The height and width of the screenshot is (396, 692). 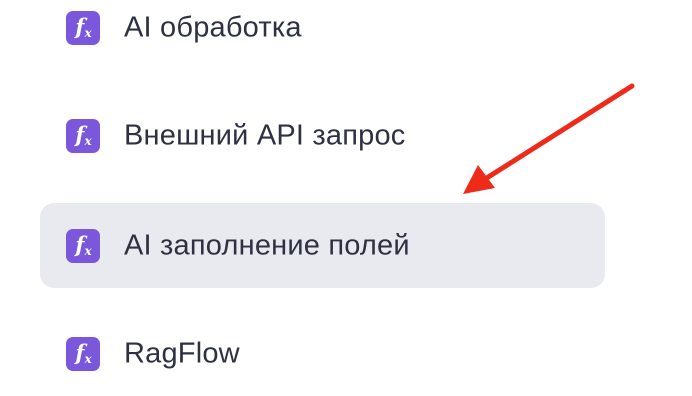 What do you see at coordinates (267, 245) in the screenshot?
I see `menu-item-label: AI заполнение полей` at bounding box center [267, 245].